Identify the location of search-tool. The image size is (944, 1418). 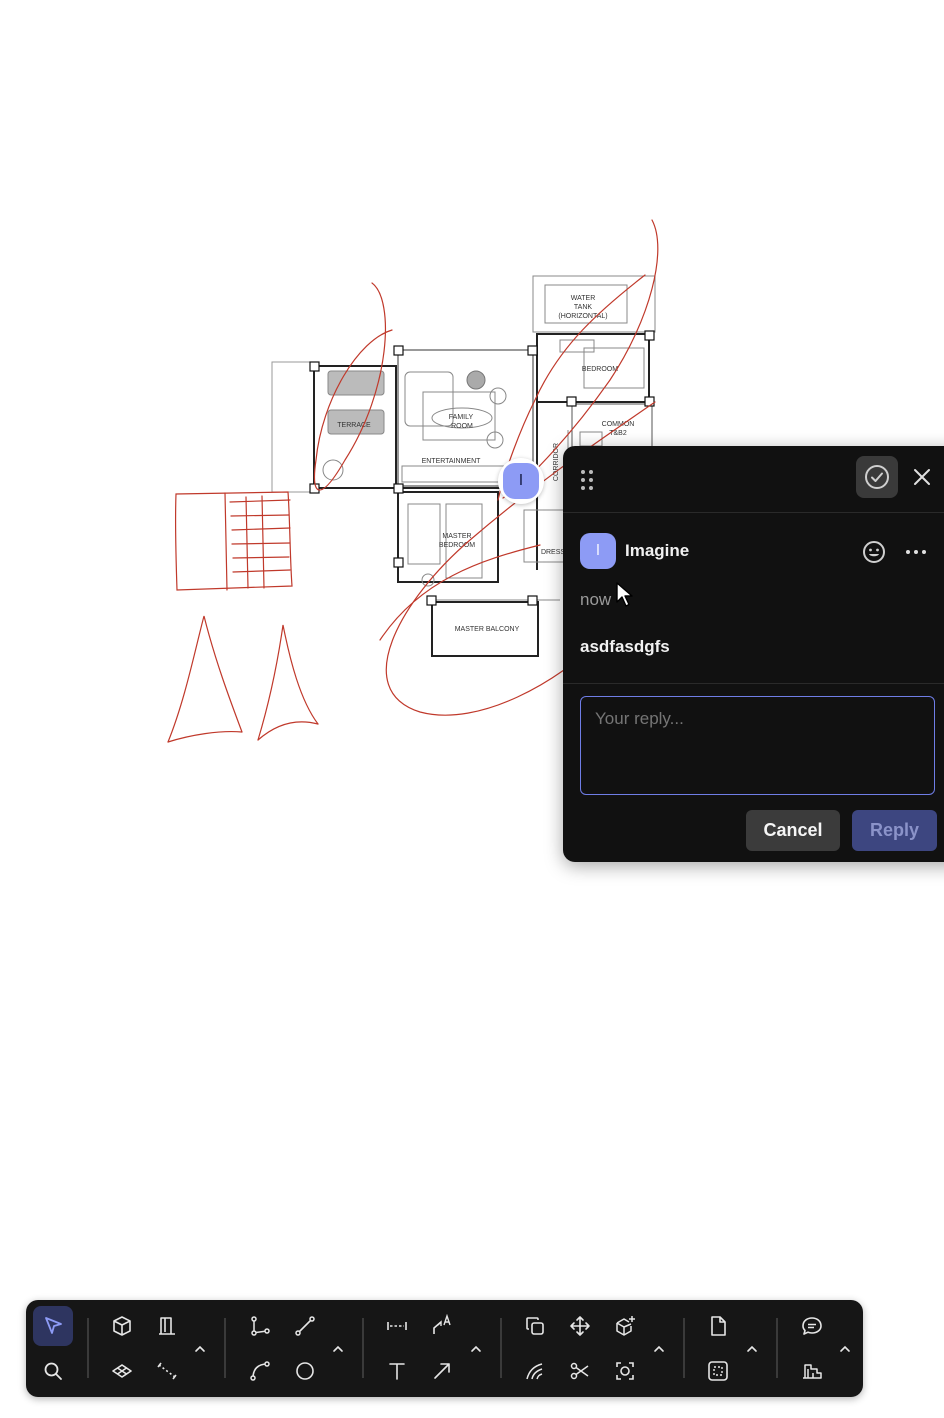
(53, 1371).